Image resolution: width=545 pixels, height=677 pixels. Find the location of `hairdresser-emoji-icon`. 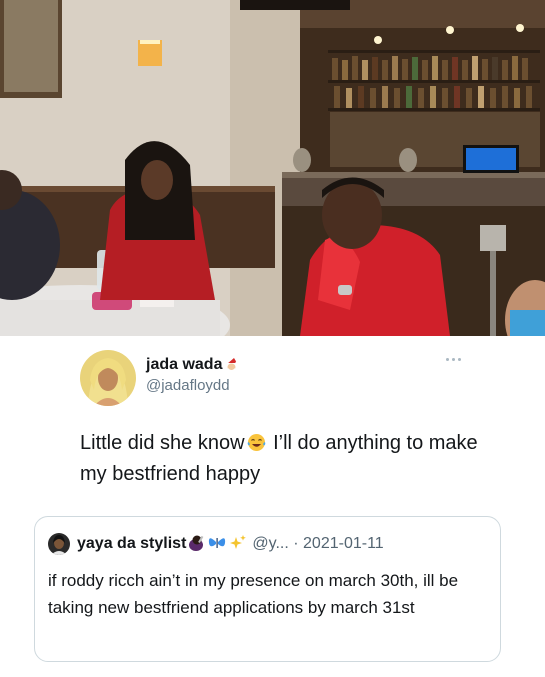

hairdresser-emoji-icon is located at coordinates (196, 543).